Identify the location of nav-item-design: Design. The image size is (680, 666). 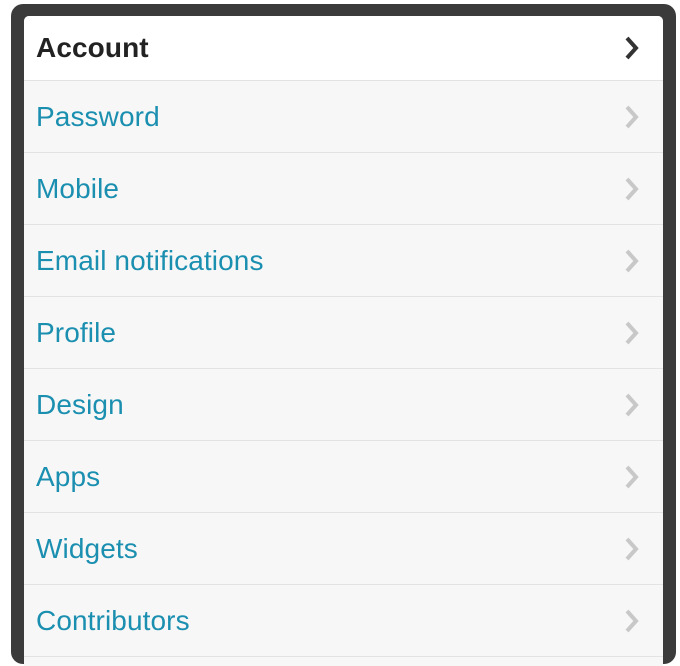
(343, 405).